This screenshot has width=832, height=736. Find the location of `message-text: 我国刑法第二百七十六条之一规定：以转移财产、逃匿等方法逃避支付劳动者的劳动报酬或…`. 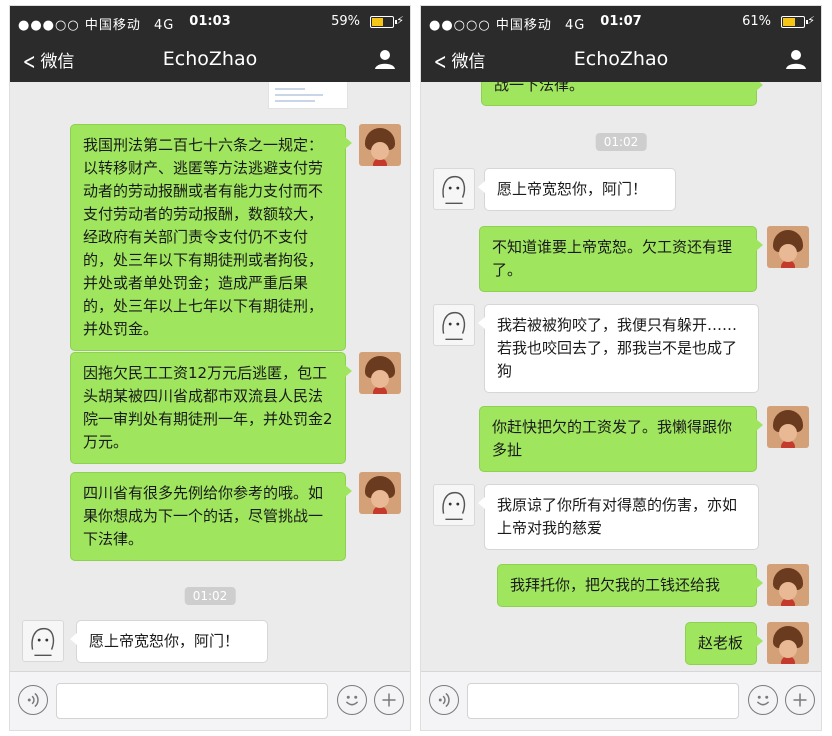

message-text: 我国刑法第二百七十六条之一规定：以转移财产、逃匿等方法逃避支付劳动者的劳动报酬或… is located at coordinates (203, 237).